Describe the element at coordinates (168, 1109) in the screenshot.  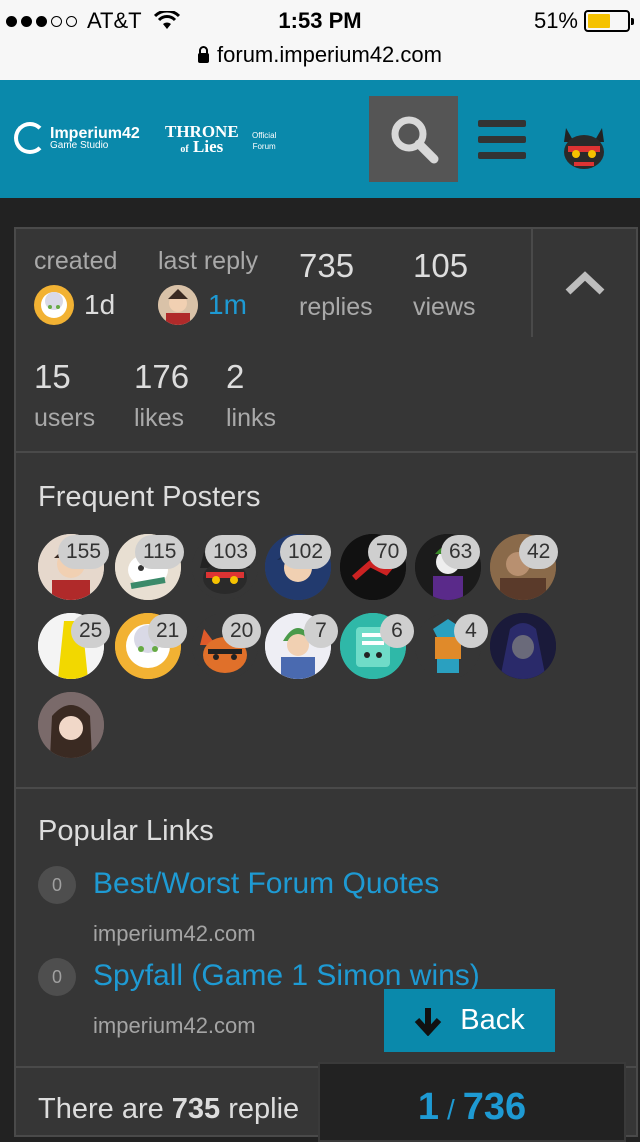
I see `reply-summary: There are 735 replie` at that location.